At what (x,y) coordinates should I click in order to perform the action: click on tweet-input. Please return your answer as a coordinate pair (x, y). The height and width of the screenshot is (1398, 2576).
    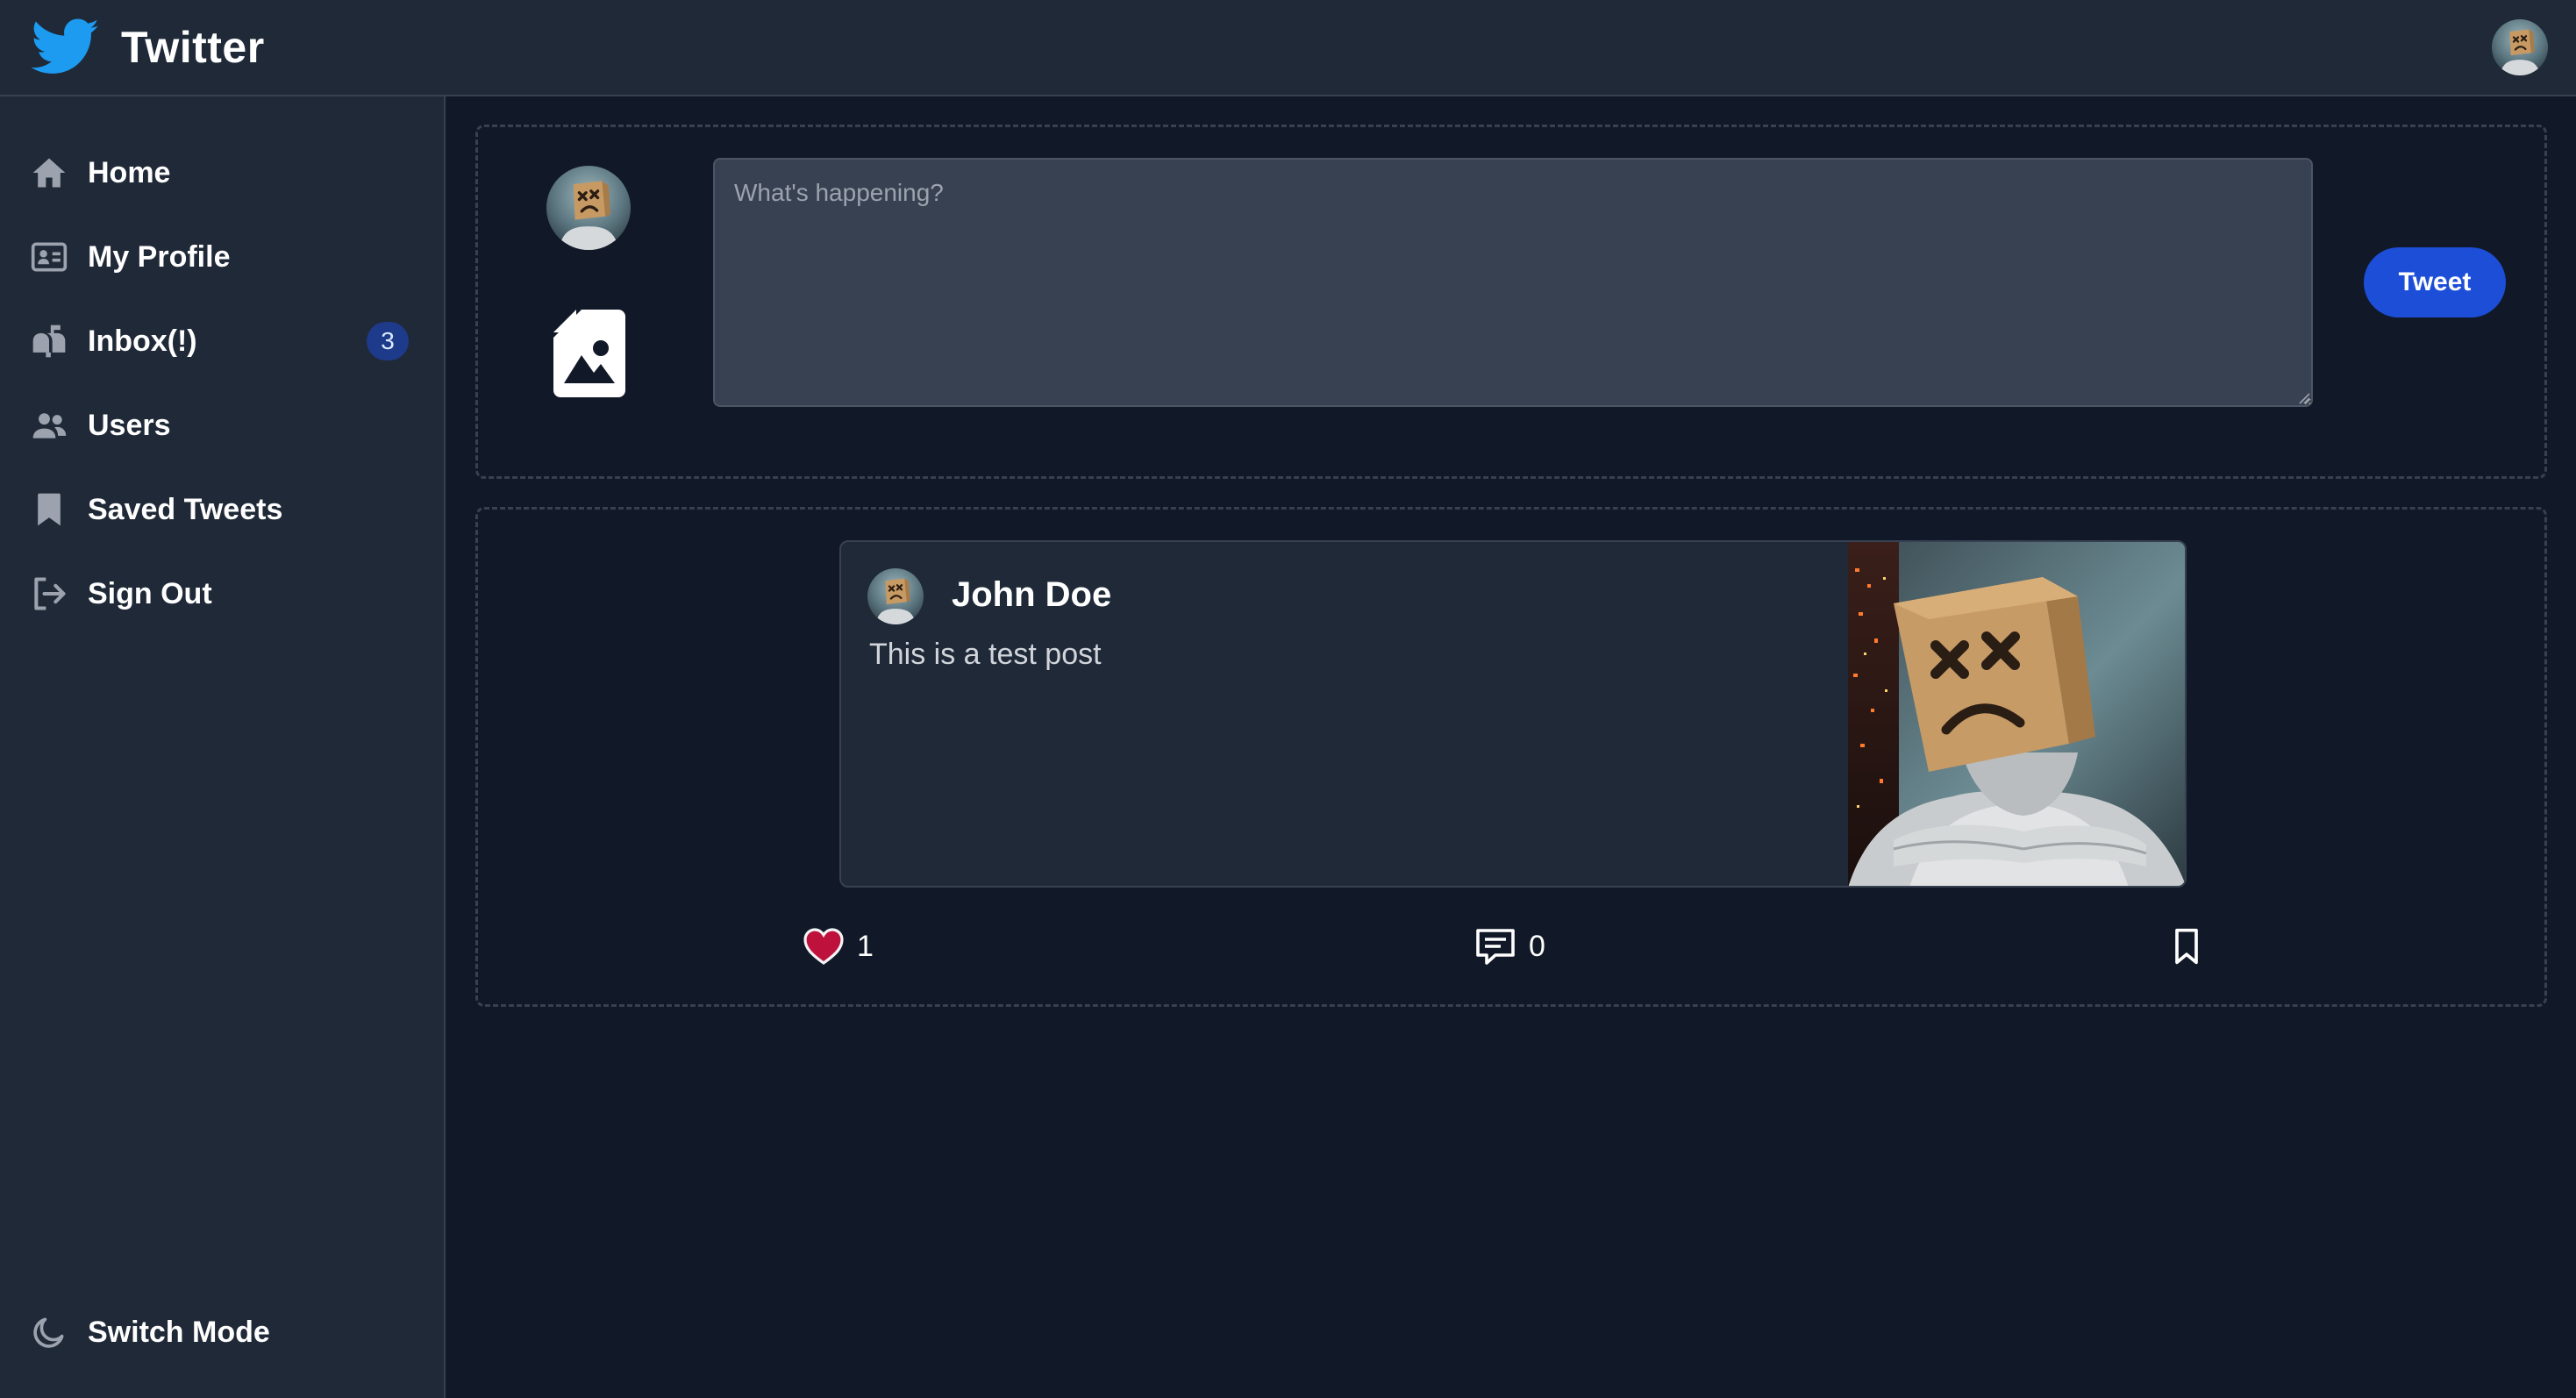
    Looking at the image, I should click on (1513, 282).